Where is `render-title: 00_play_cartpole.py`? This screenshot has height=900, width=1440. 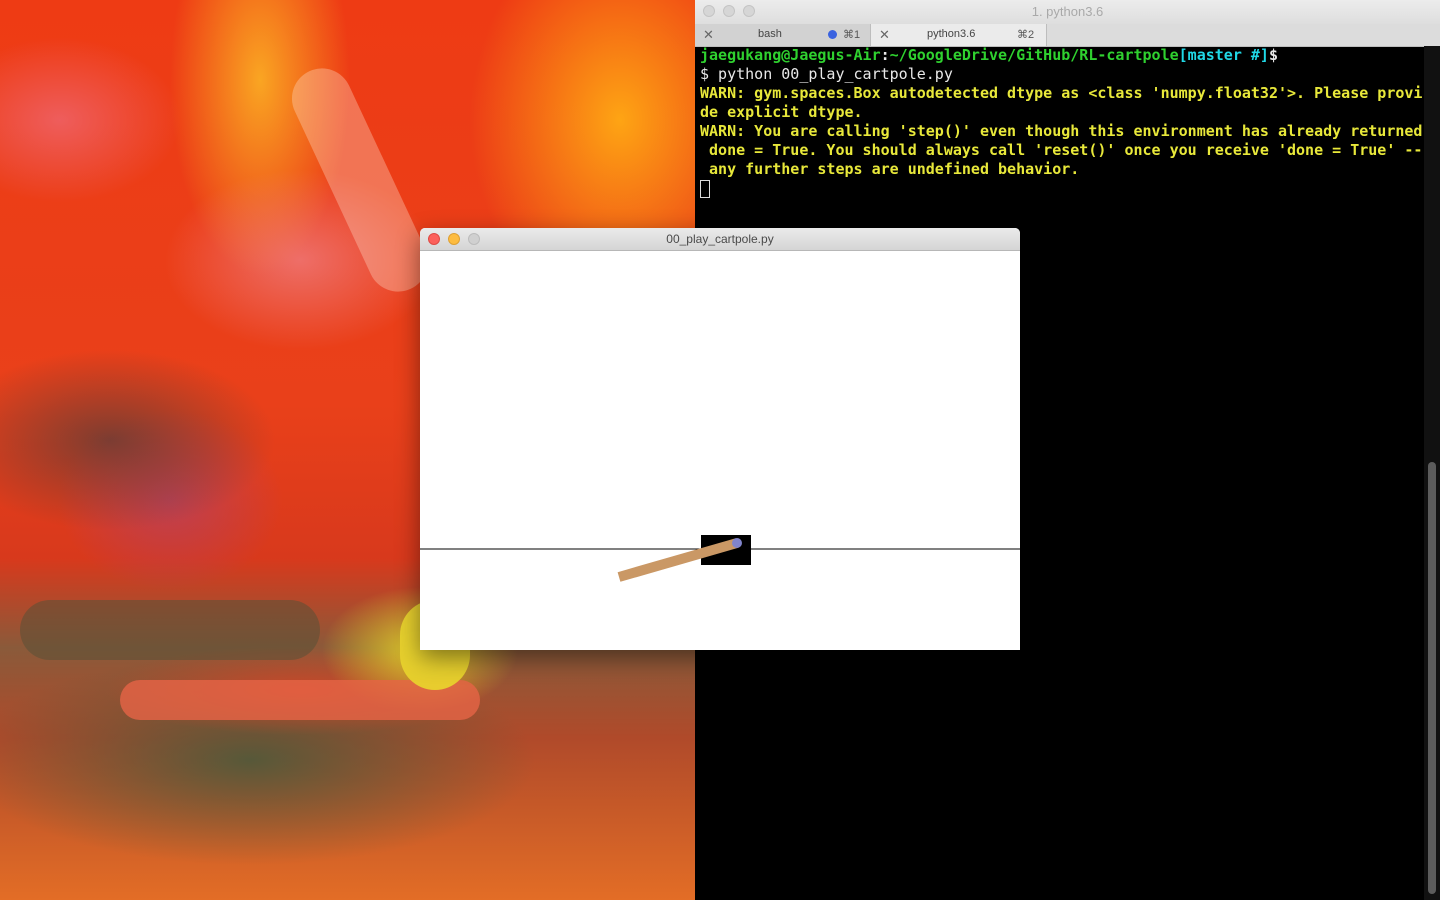 render-title: 00_play_cartpole.py is located at coordinates (720, 239).